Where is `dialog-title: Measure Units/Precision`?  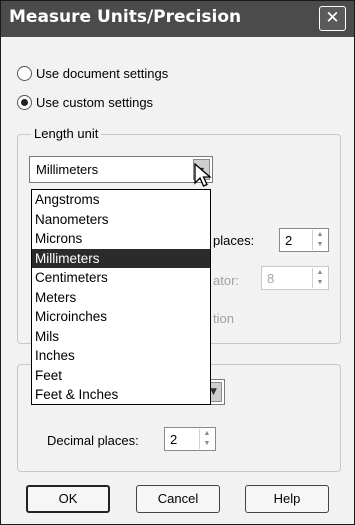 dialog-title: Measure Units/Precision is located at coordinates (125, 17).